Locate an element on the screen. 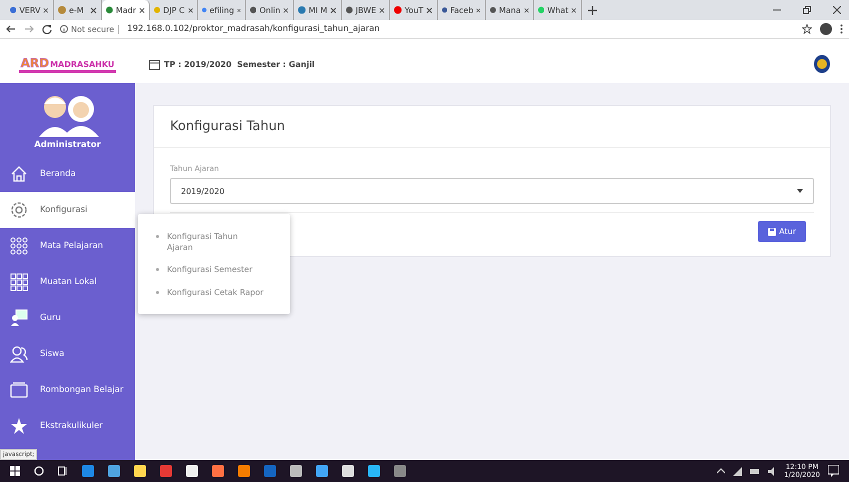  user-role: Administrator is located at coordinates (67, 145).